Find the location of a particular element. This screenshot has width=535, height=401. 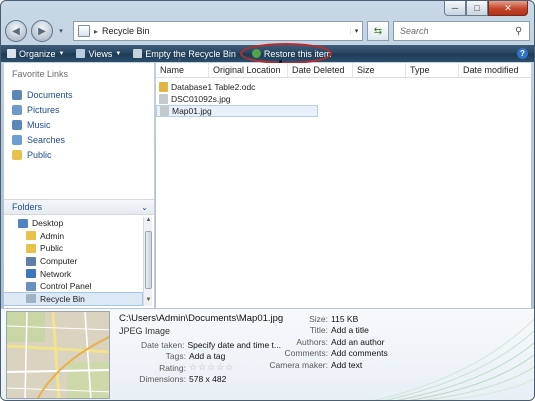

favorite-link-searches: Searches is located at coordinates (79, 139).